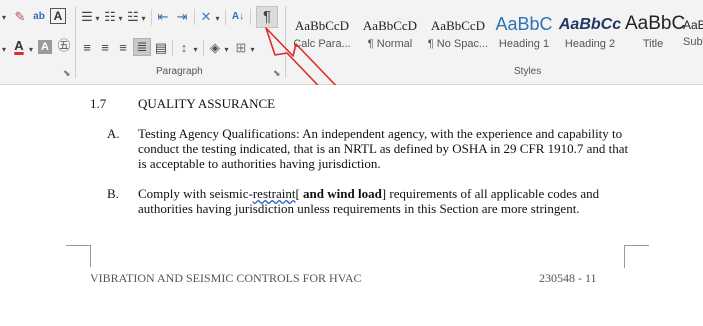 The height and width of the screenshot is (326, 703). I want to click on style-heading-2: AaBbCc Heading 2, so click(590, 36).